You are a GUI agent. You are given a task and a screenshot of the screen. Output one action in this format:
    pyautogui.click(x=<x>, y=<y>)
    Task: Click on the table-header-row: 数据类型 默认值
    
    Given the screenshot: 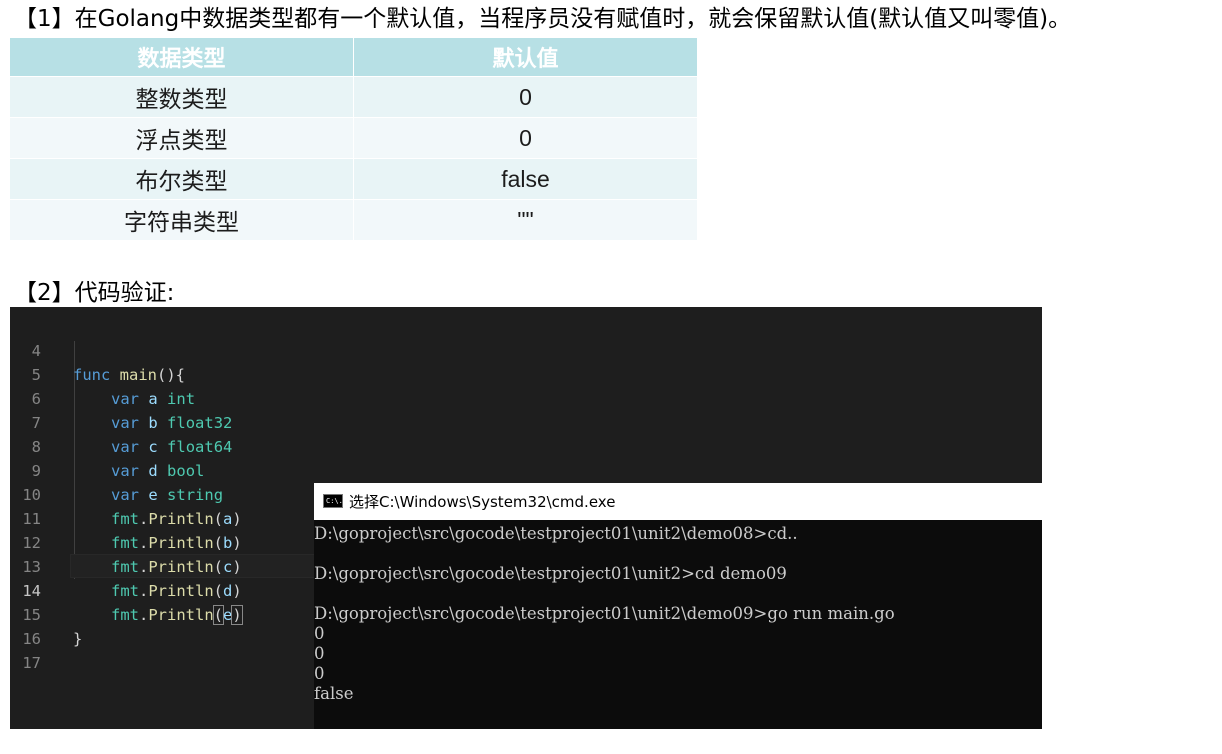 What is the action you would take?
    pyautogui.click(x=354, y=57)
    